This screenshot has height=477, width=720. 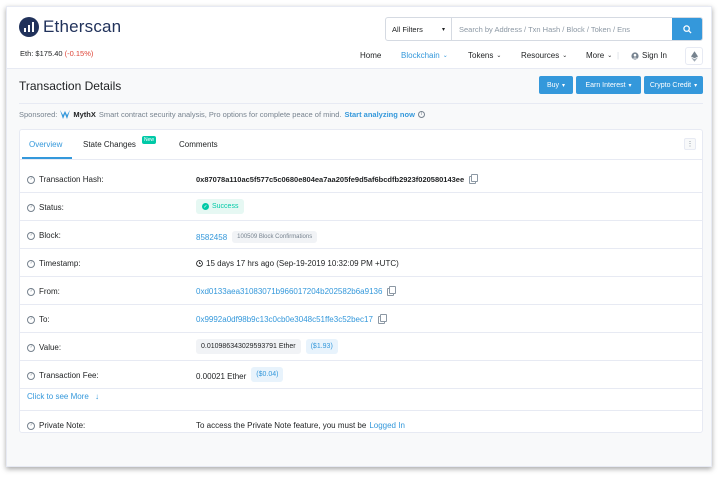 What do you see at coordinates (361, 145) in the screenshot?
I see `tab-bar: Overview State Changes New Comments ⋮` at bounding box center [361, 145].